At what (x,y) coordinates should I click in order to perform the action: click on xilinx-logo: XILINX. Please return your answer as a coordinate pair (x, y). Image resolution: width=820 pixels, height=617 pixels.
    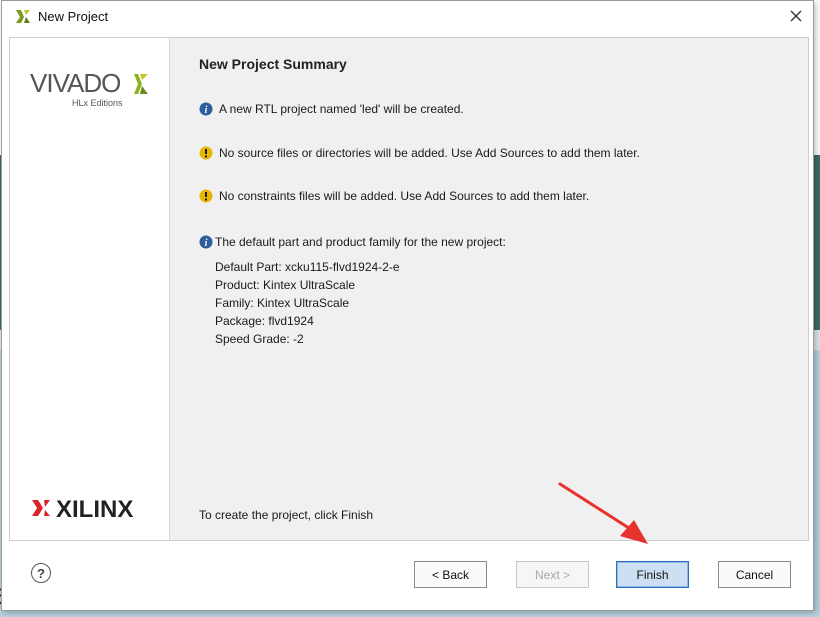
    Looking at the image, I should click on (82, 509).